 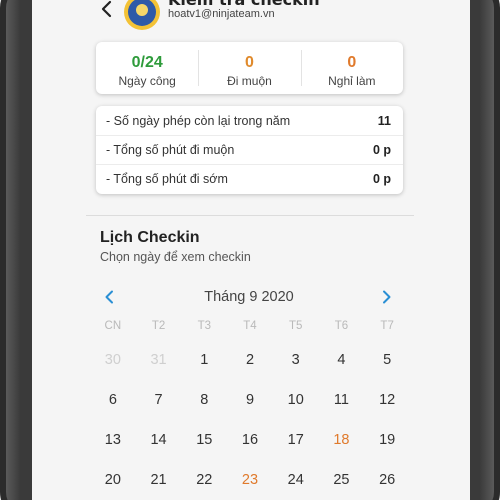 What do you see at coordinates (170, 150) in the screenshot?
I see `info-label: - Tổng số phút đi muộn` at bounding box center [170, 150].